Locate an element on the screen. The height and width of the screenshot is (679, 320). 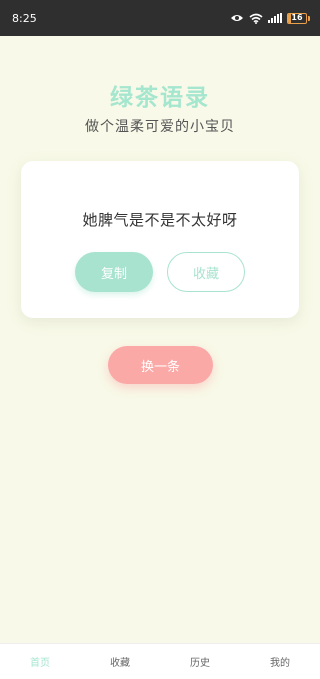
battery-level: 16 is located at coordinates (297, 17).